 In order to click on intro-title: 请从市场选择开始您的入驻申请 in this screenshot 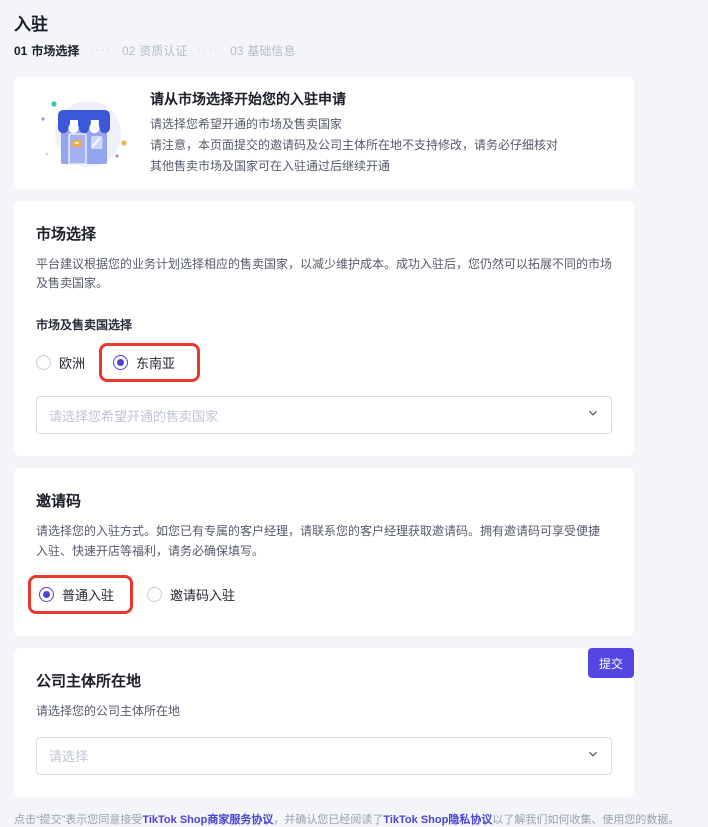, I will do `click(248, 99)`.